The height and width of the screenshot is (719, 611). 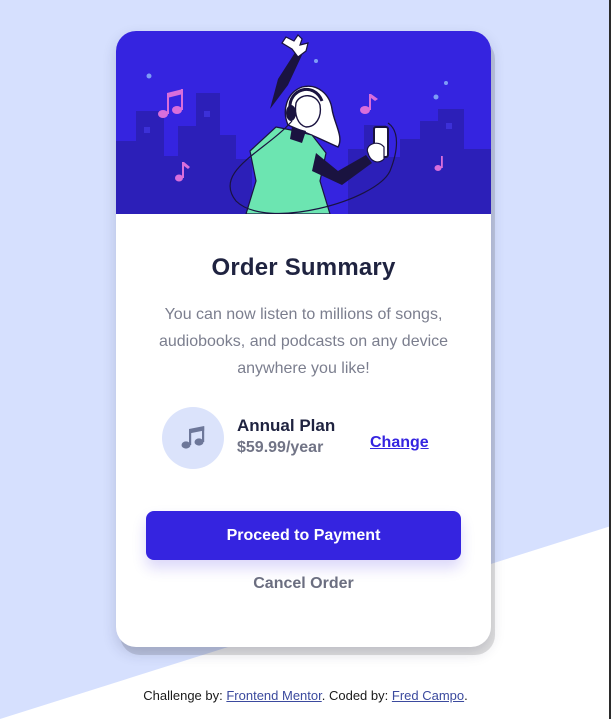 I want to click on author-link: Fred Campo, so click(x=428, y=695).